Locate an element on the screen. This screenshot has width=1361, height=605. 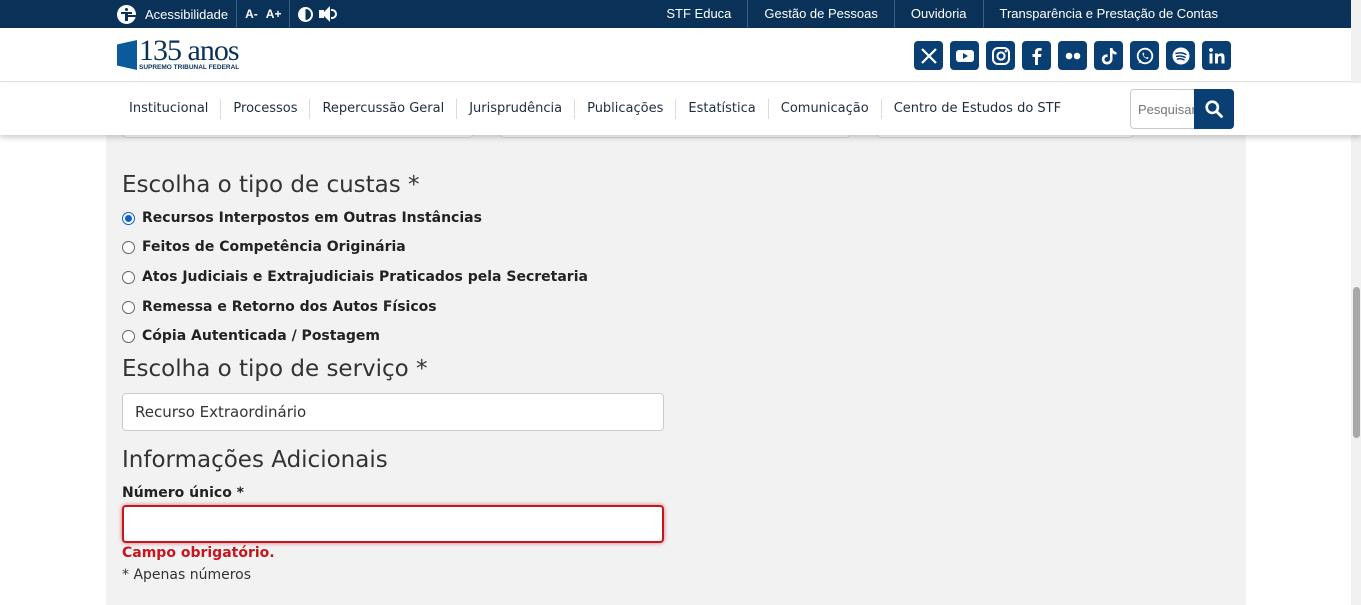
link-ouvidoria: Ouvidoria is located at coordinates (938, 14).